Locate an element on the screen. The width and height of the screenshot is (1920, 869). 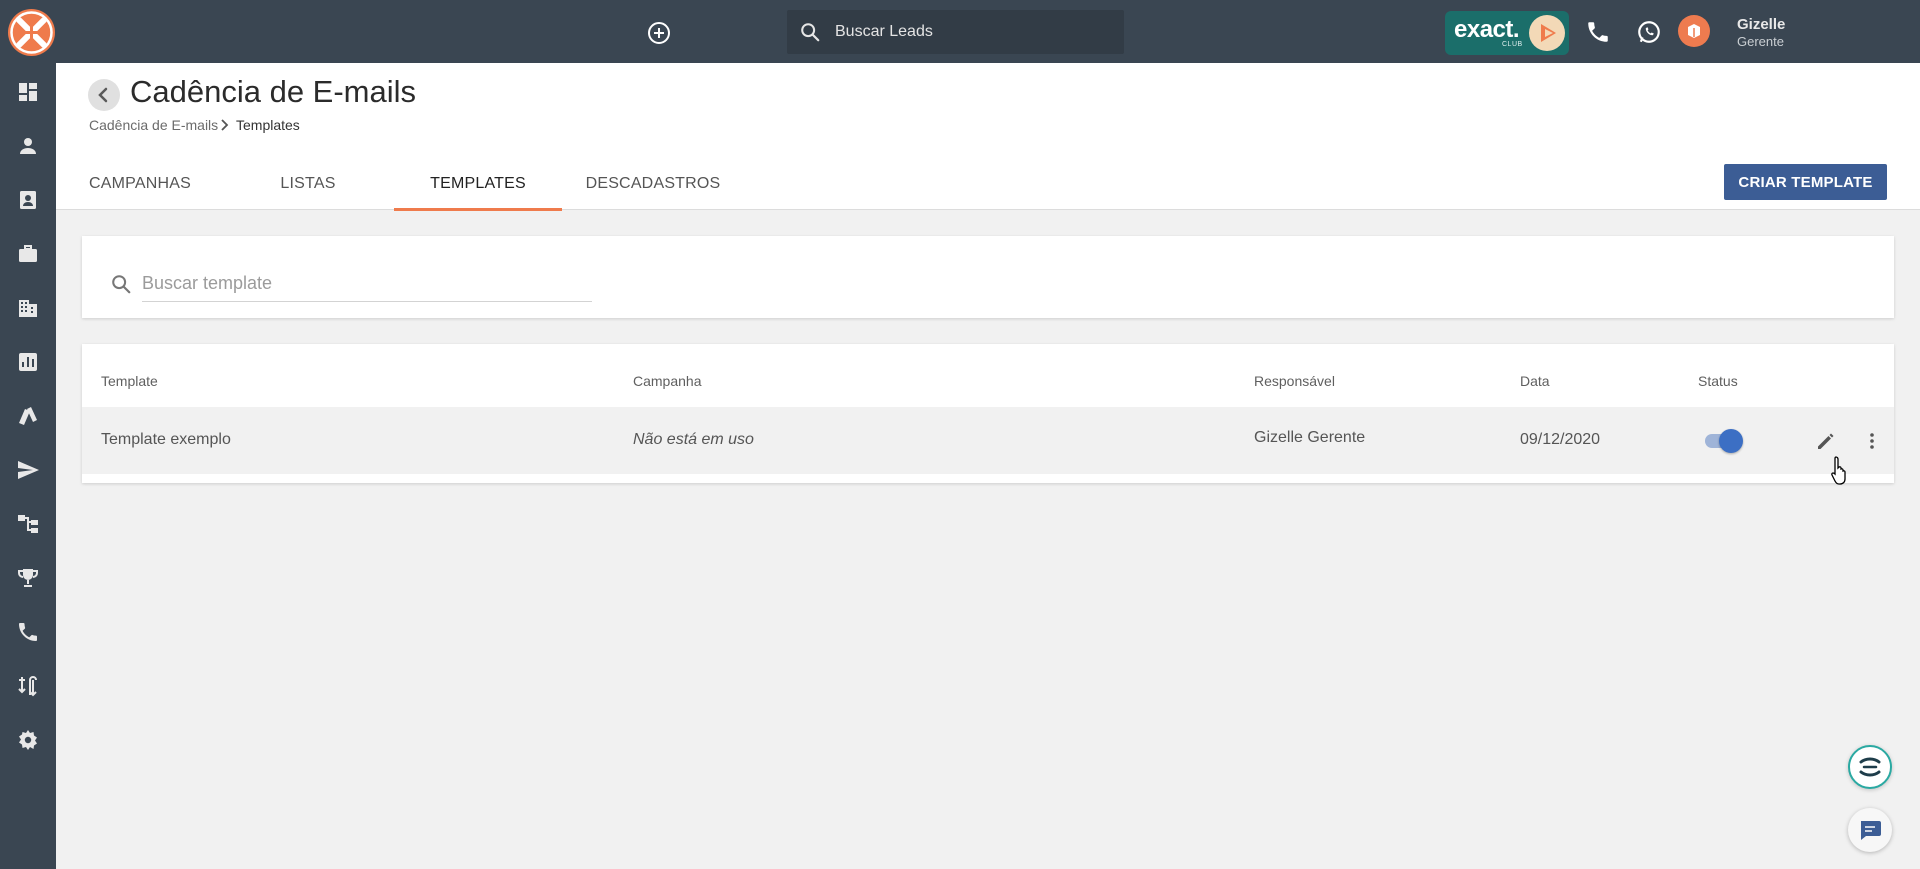
lead-search-box is located at coordinates (955, 32).